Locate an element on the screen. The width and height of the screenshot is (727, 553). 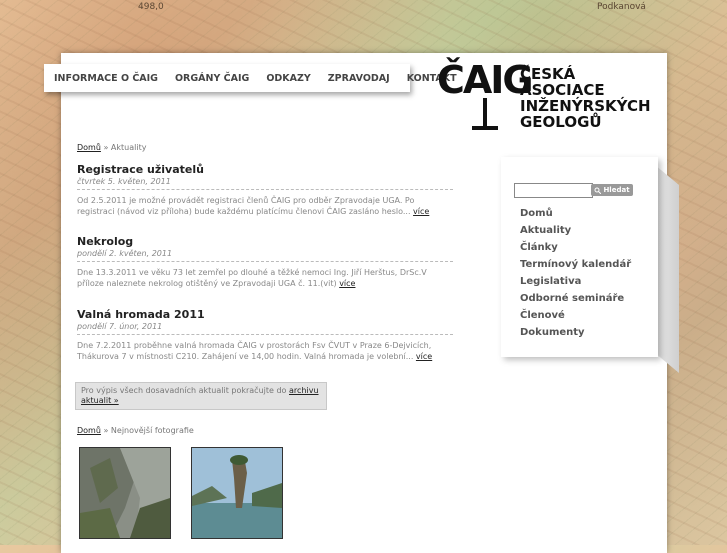
logo-text: ČESKÁ ASOCIACE INŽENÝRSKÝCH GEOLOGŮ is located at coordinates (585, 98).